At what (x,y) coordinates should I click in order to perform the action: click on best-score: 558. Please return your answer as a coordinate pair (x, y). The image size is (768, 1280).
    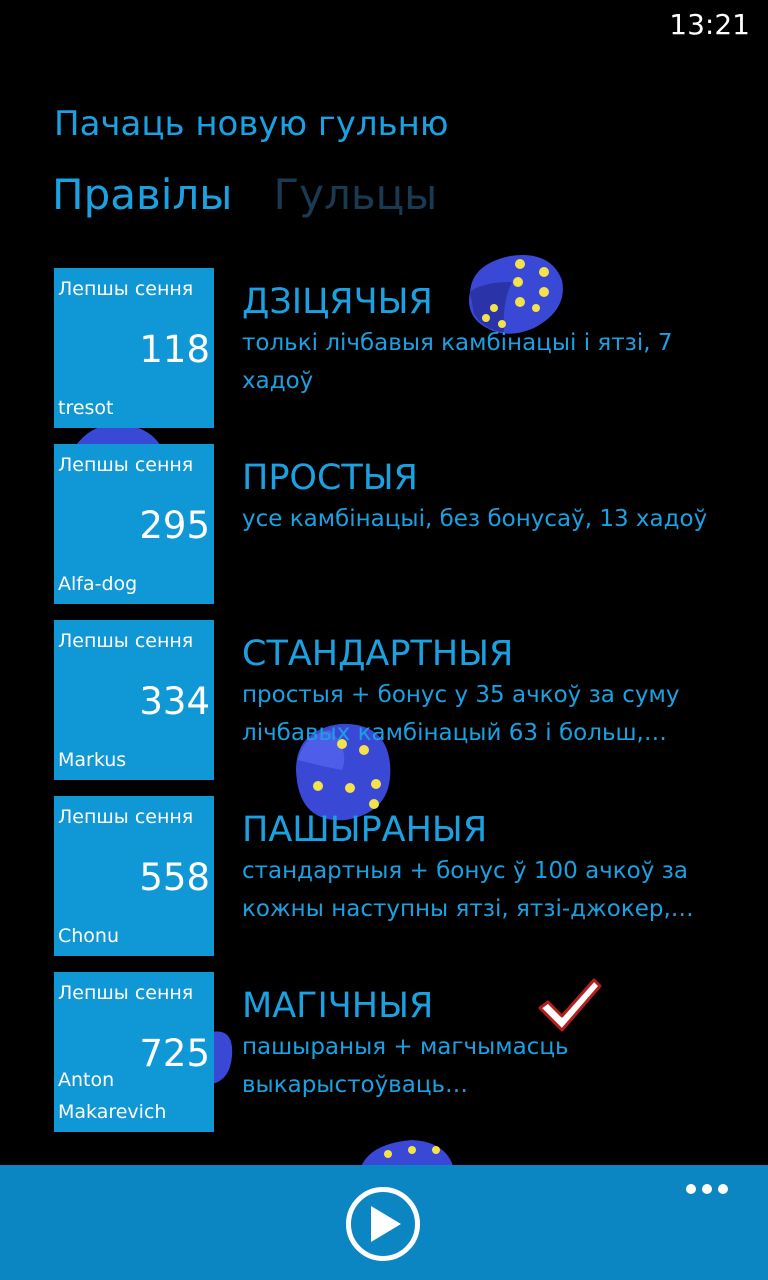
    Looking at the image, I should click on (174, 877).